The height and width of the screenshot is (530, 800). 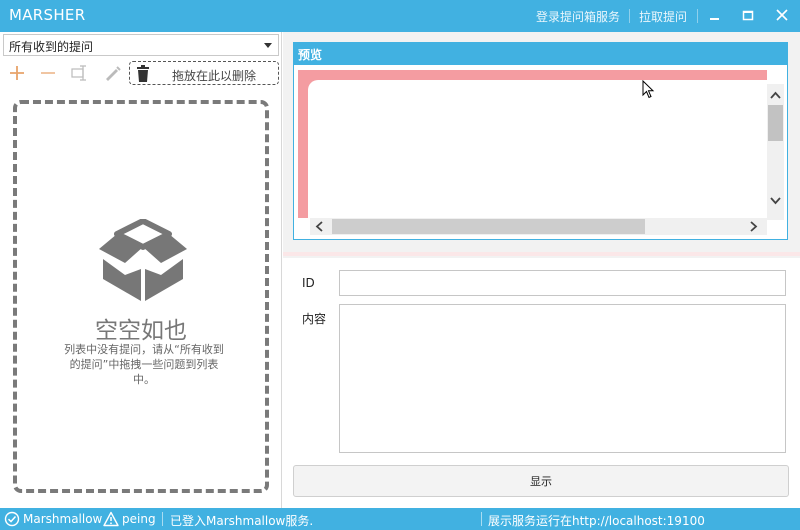 I want to click on panel-divider, so click(x=541, y=254).